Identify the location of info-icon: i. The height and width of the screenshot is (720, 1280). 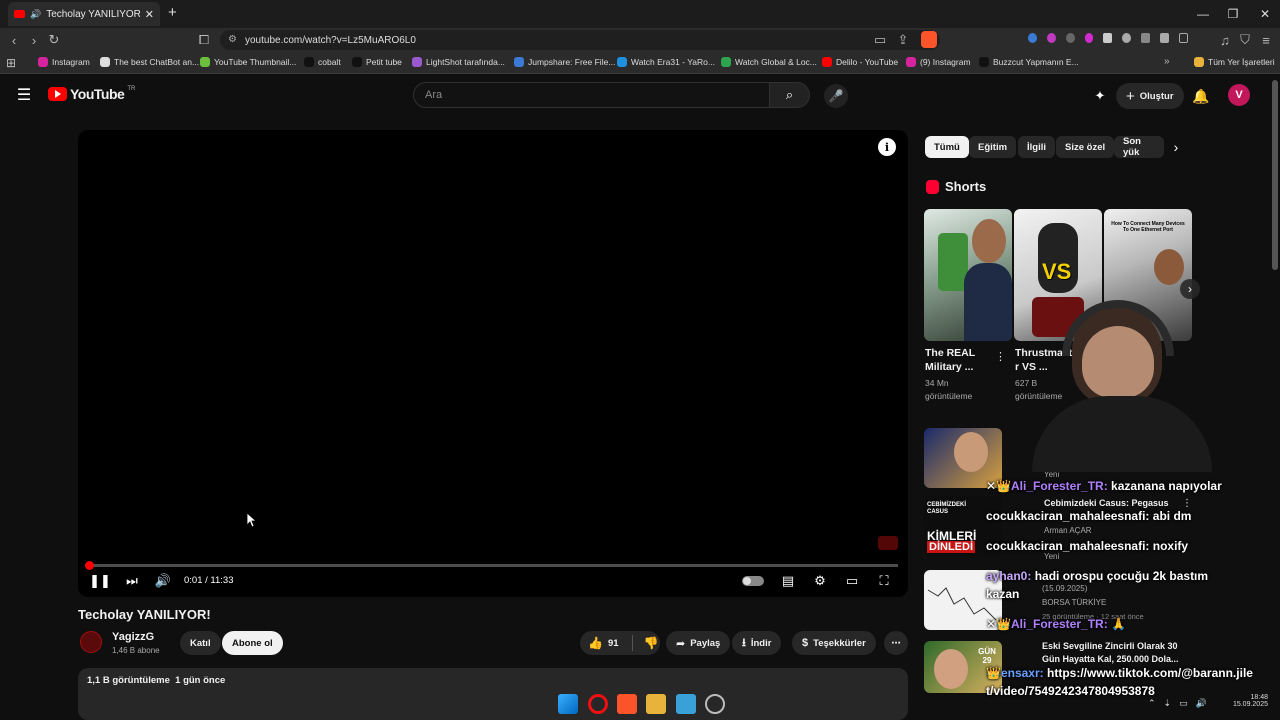
(887, 147).